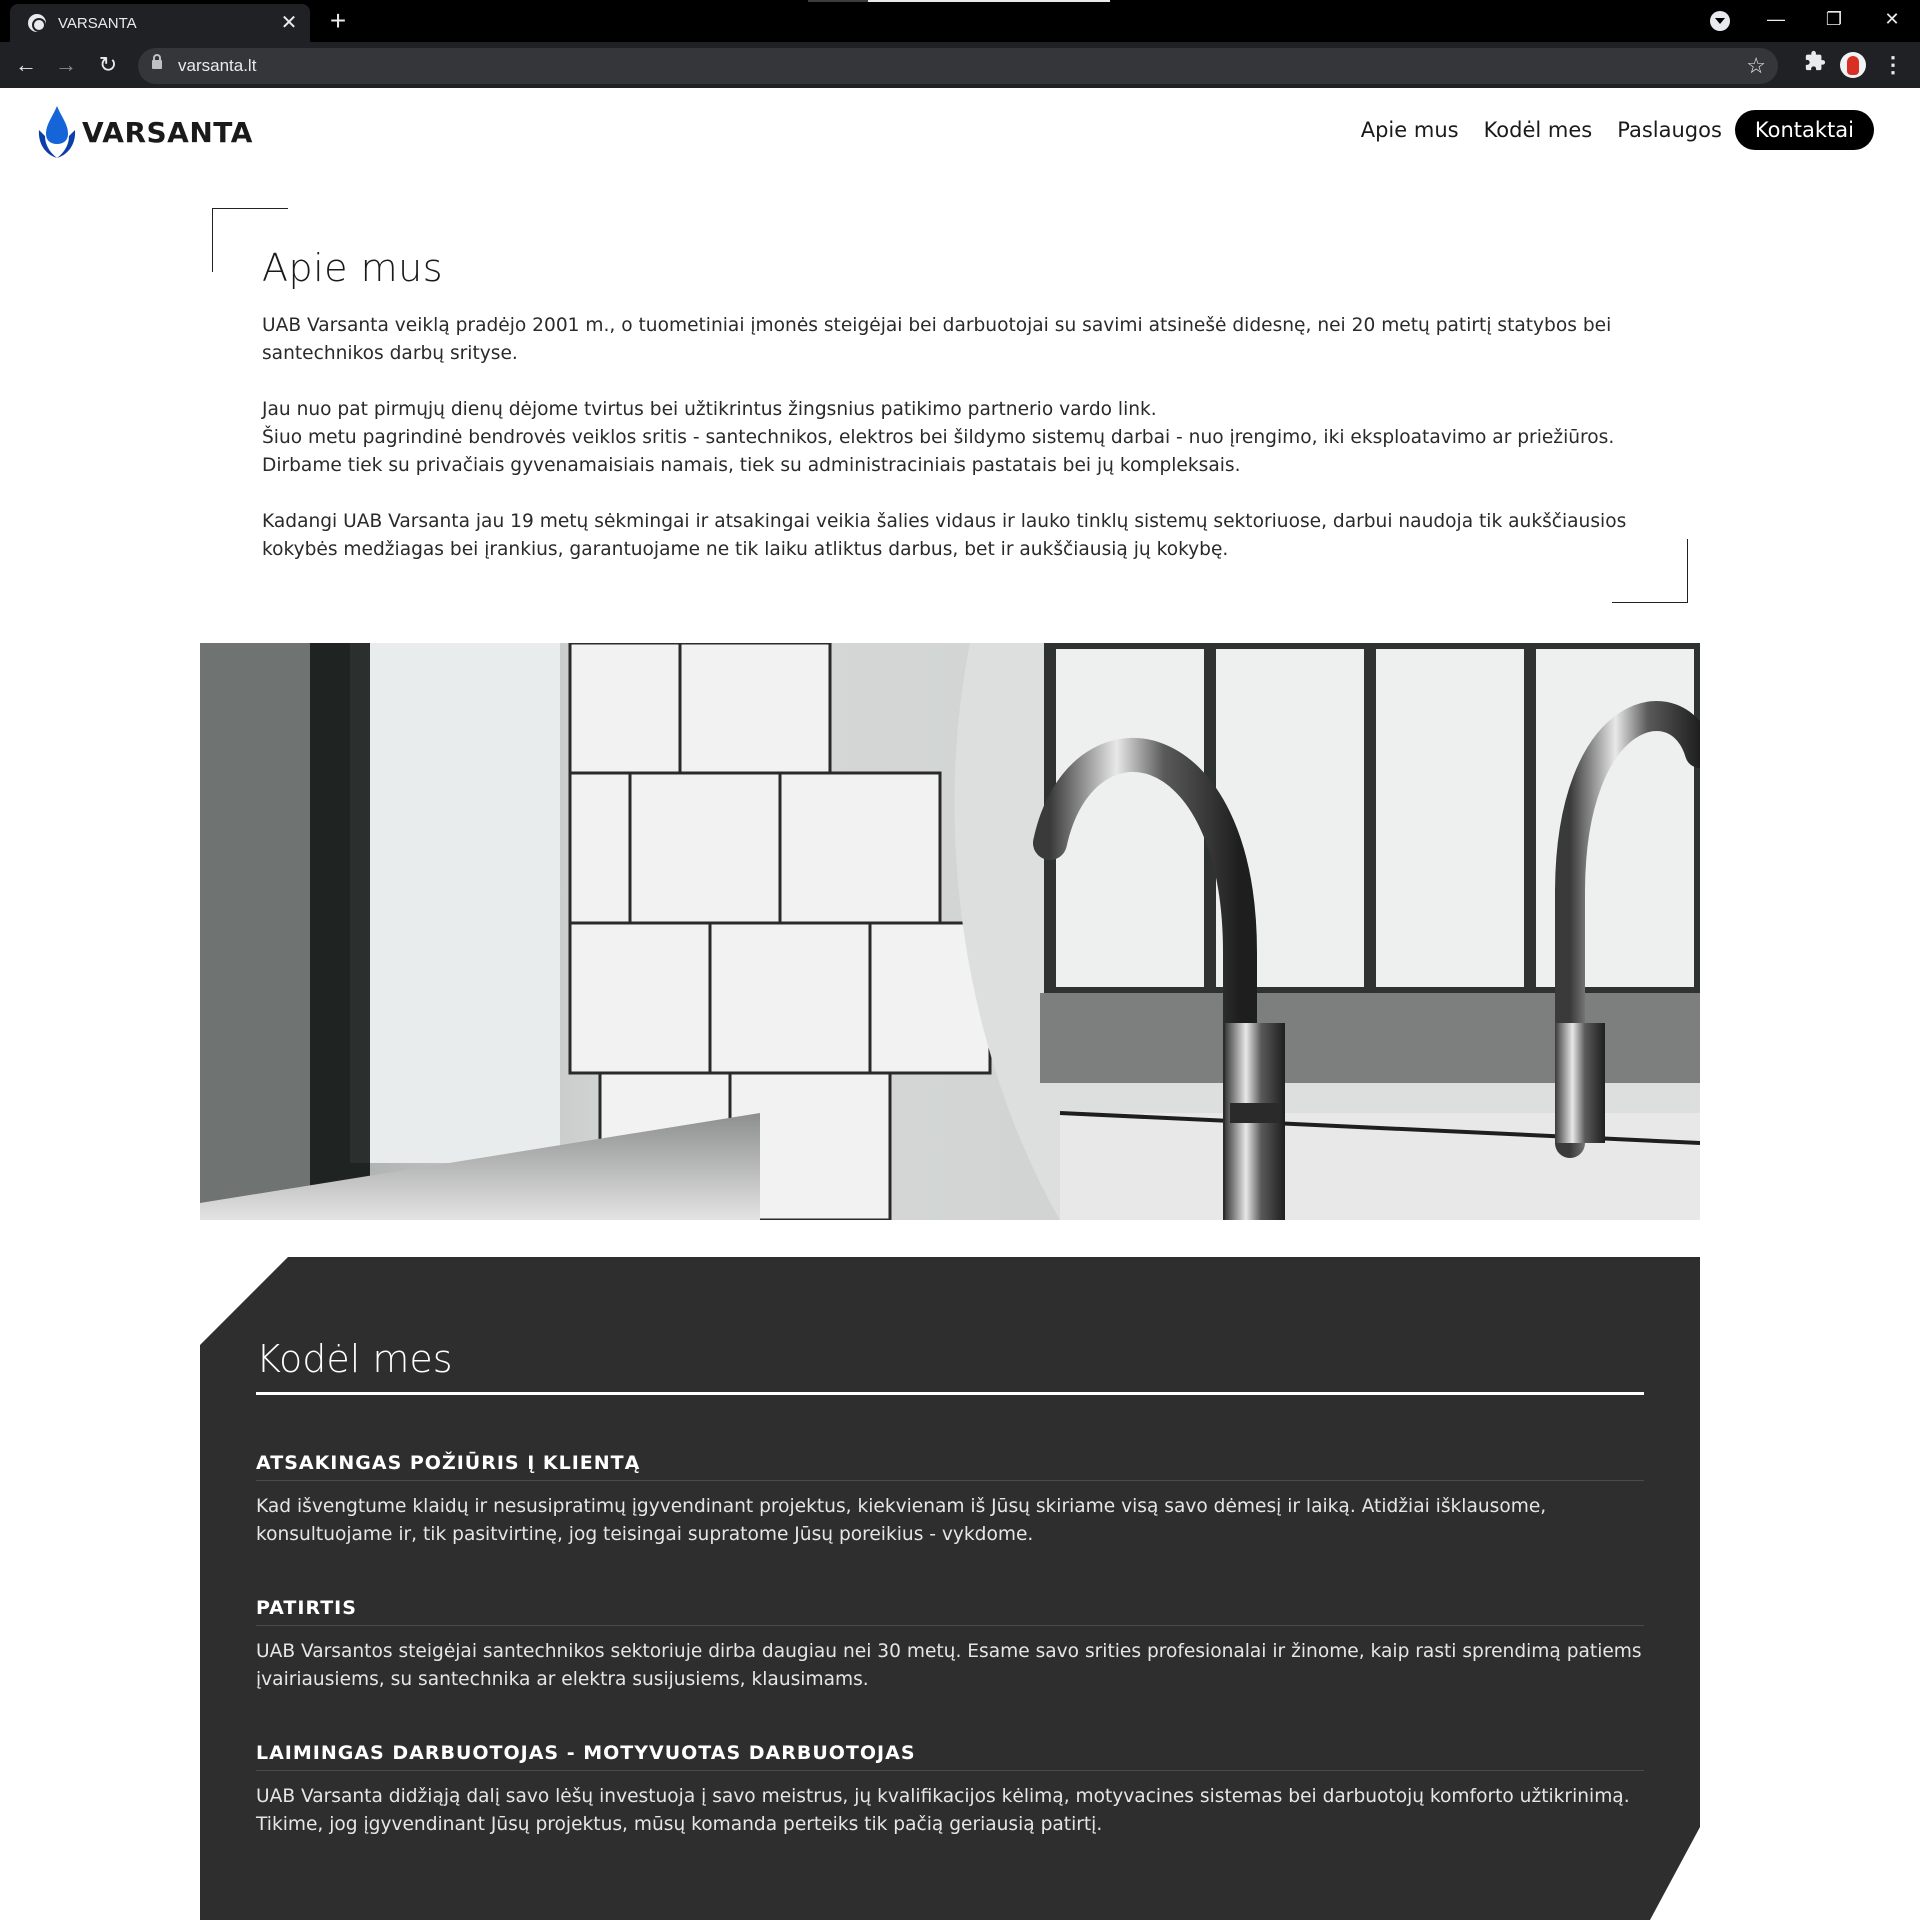  What do you see at coordinates (950, 1466) in the screenshot?
I see `why-item-title: ATSAKINGAS POŽIŪRIS Į KLIENTĄ` at bounding box center [950, 1466].